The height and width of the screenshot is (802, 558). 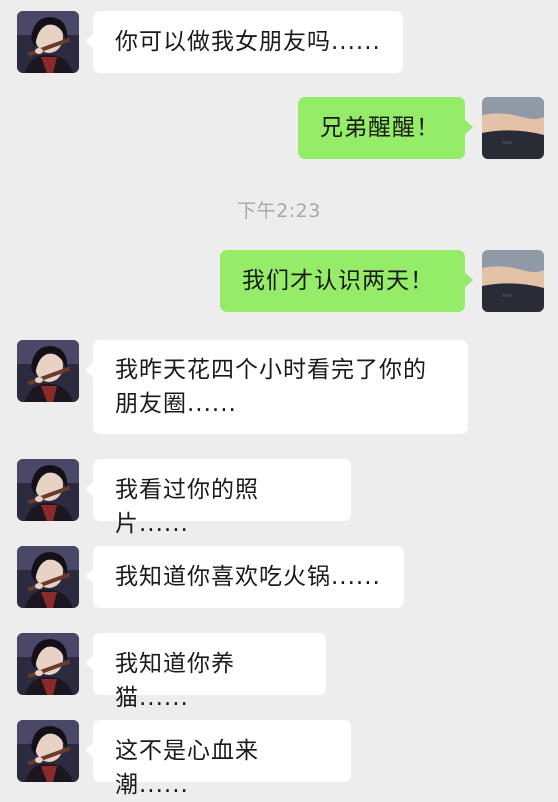 I want to click on message-bubble: 我们才认识两天！, so click(x=346, y=281).